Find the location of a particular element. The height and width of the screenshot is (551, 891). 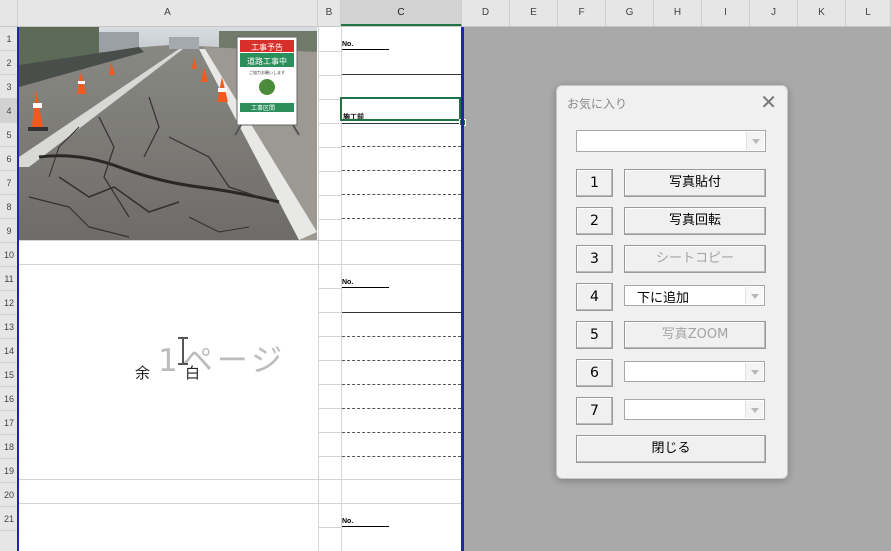

page-watermark: 1ページ is located at coordinates (222, 361).